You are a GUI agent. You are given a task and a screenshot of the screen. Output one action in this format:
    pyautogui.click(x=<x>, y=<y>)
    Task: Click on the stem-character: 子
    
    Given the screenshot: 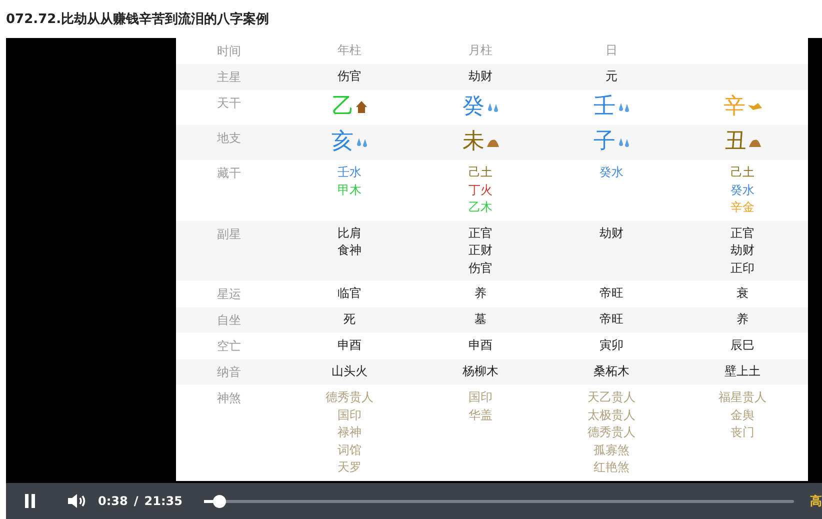 What is the action you would take?
    pyautogui.click(x=605, y=142)
    